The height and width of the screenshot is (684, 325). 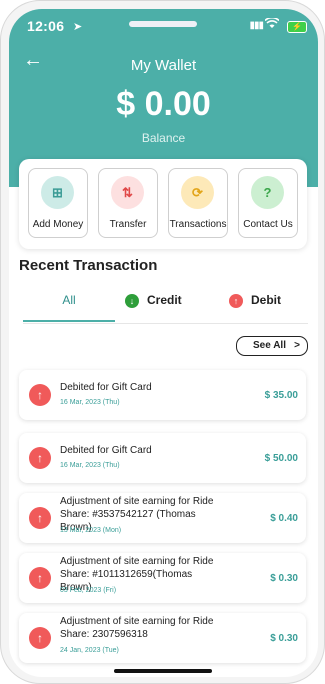 What do you see at coordinates (128, 224) in the screenshot?
I see `action-label: Transfer` at bounding box center [128, 224].